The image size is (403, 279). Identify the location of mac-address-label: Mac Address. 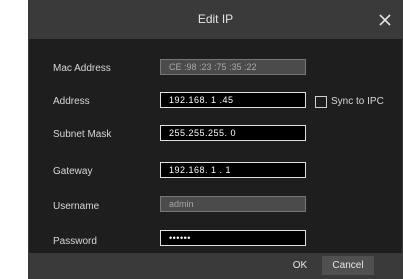
(82, 68).